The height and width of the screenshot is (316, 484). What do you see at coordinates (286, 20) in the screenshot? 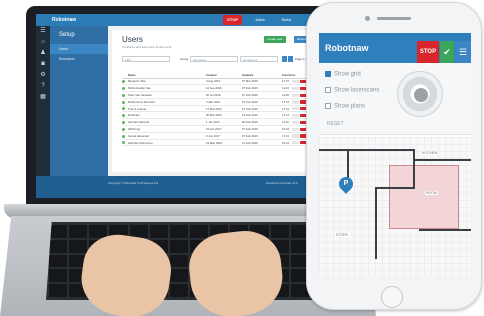
I see `topbar-robot-menu: Robot` at bounding box center [286, 20].